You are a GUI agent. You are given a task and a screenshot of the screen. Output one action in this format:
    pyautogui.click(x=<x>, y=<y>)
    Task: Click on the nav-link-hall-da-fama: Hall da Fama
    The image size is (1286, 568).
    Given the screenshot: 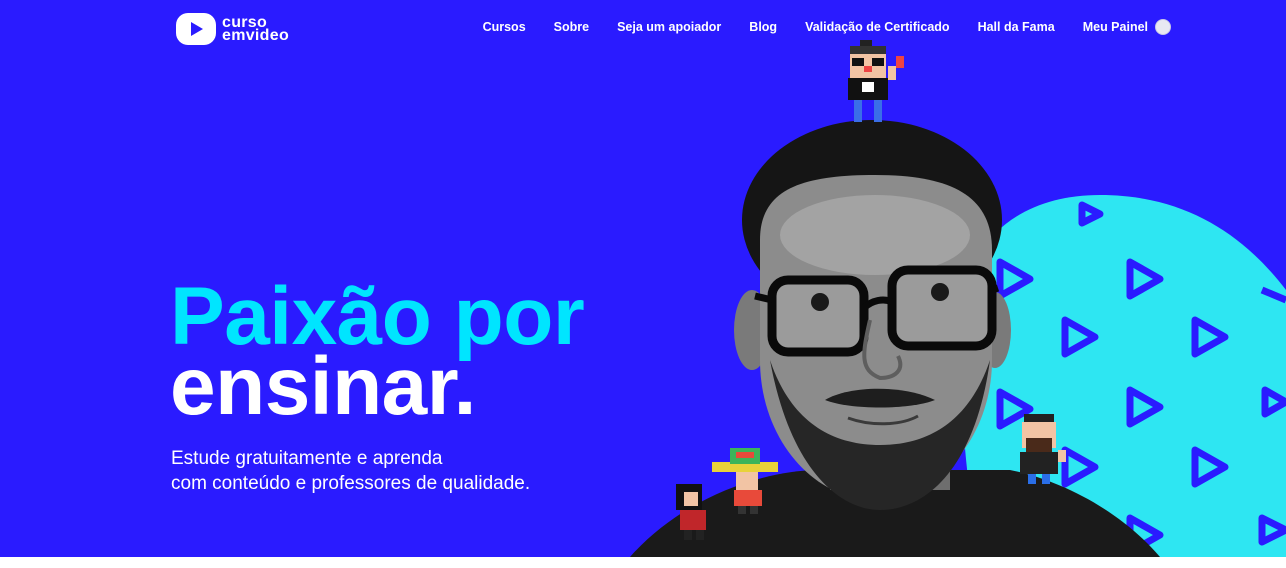 What is the action you would take?
    pyautogui.click(x=1016, y=27)
    